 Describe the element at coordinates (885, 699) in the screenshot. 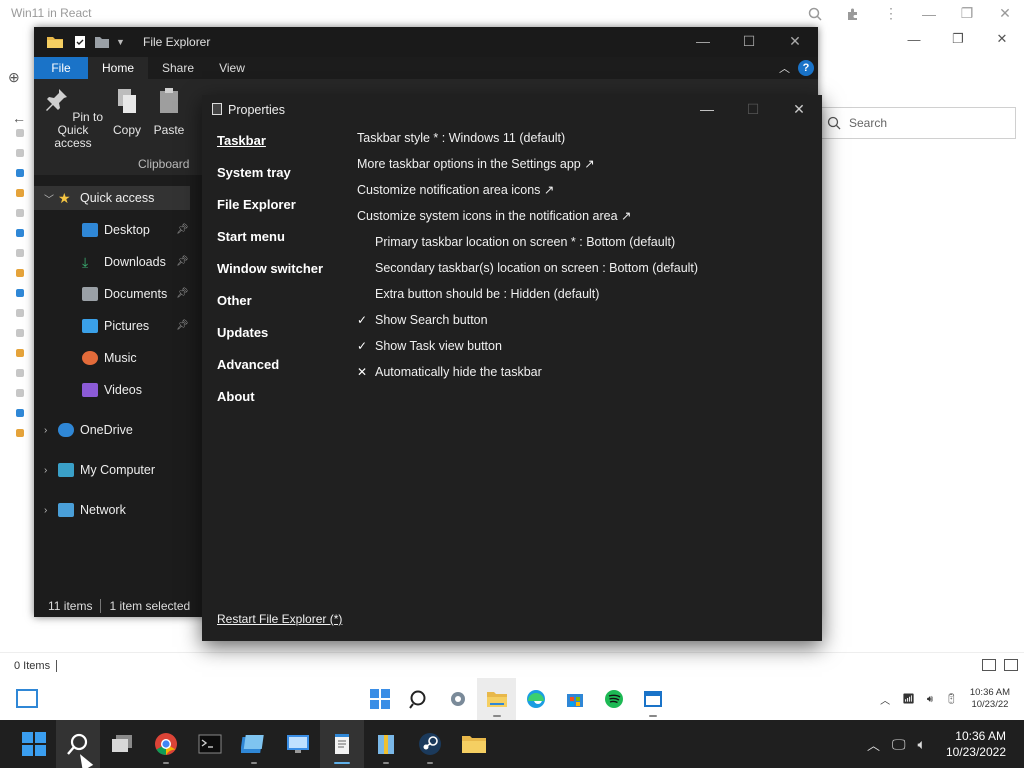

I see `inner-chevron-up-icon: ︿` at that location.